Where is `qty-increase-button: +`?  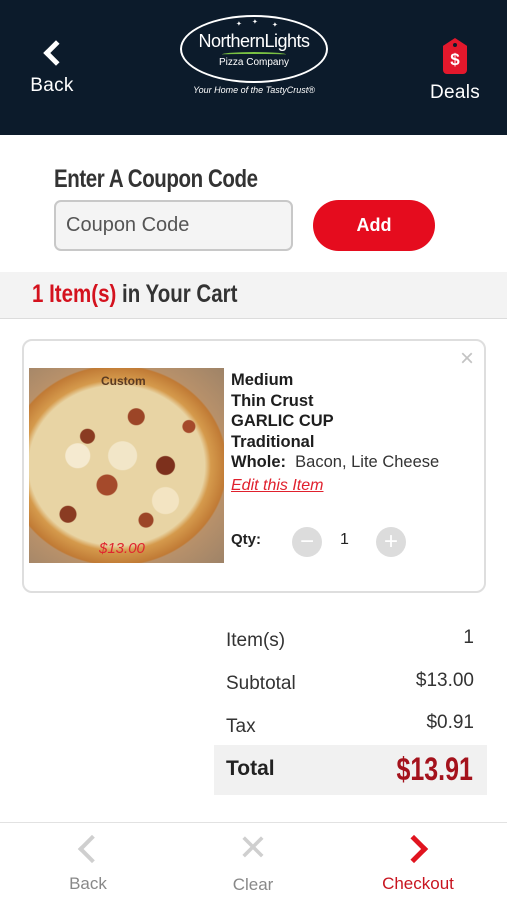
qty-increase-button: + is located at coordinates (391, 542).